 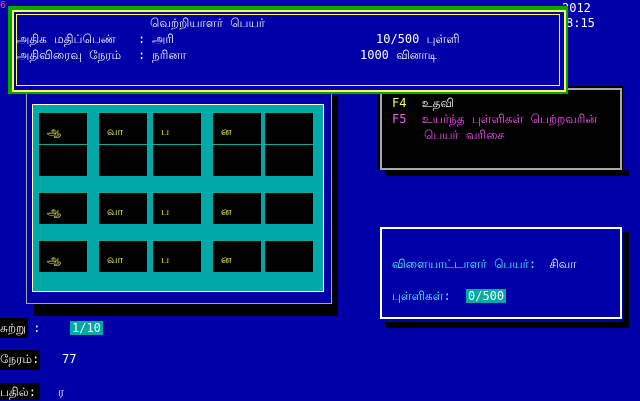 What do you see at coordinates (66, 39) in the screenshot?
I see `high-score-label-1: அதிக மதிப்பெண்` at bounding box center [66, 39].